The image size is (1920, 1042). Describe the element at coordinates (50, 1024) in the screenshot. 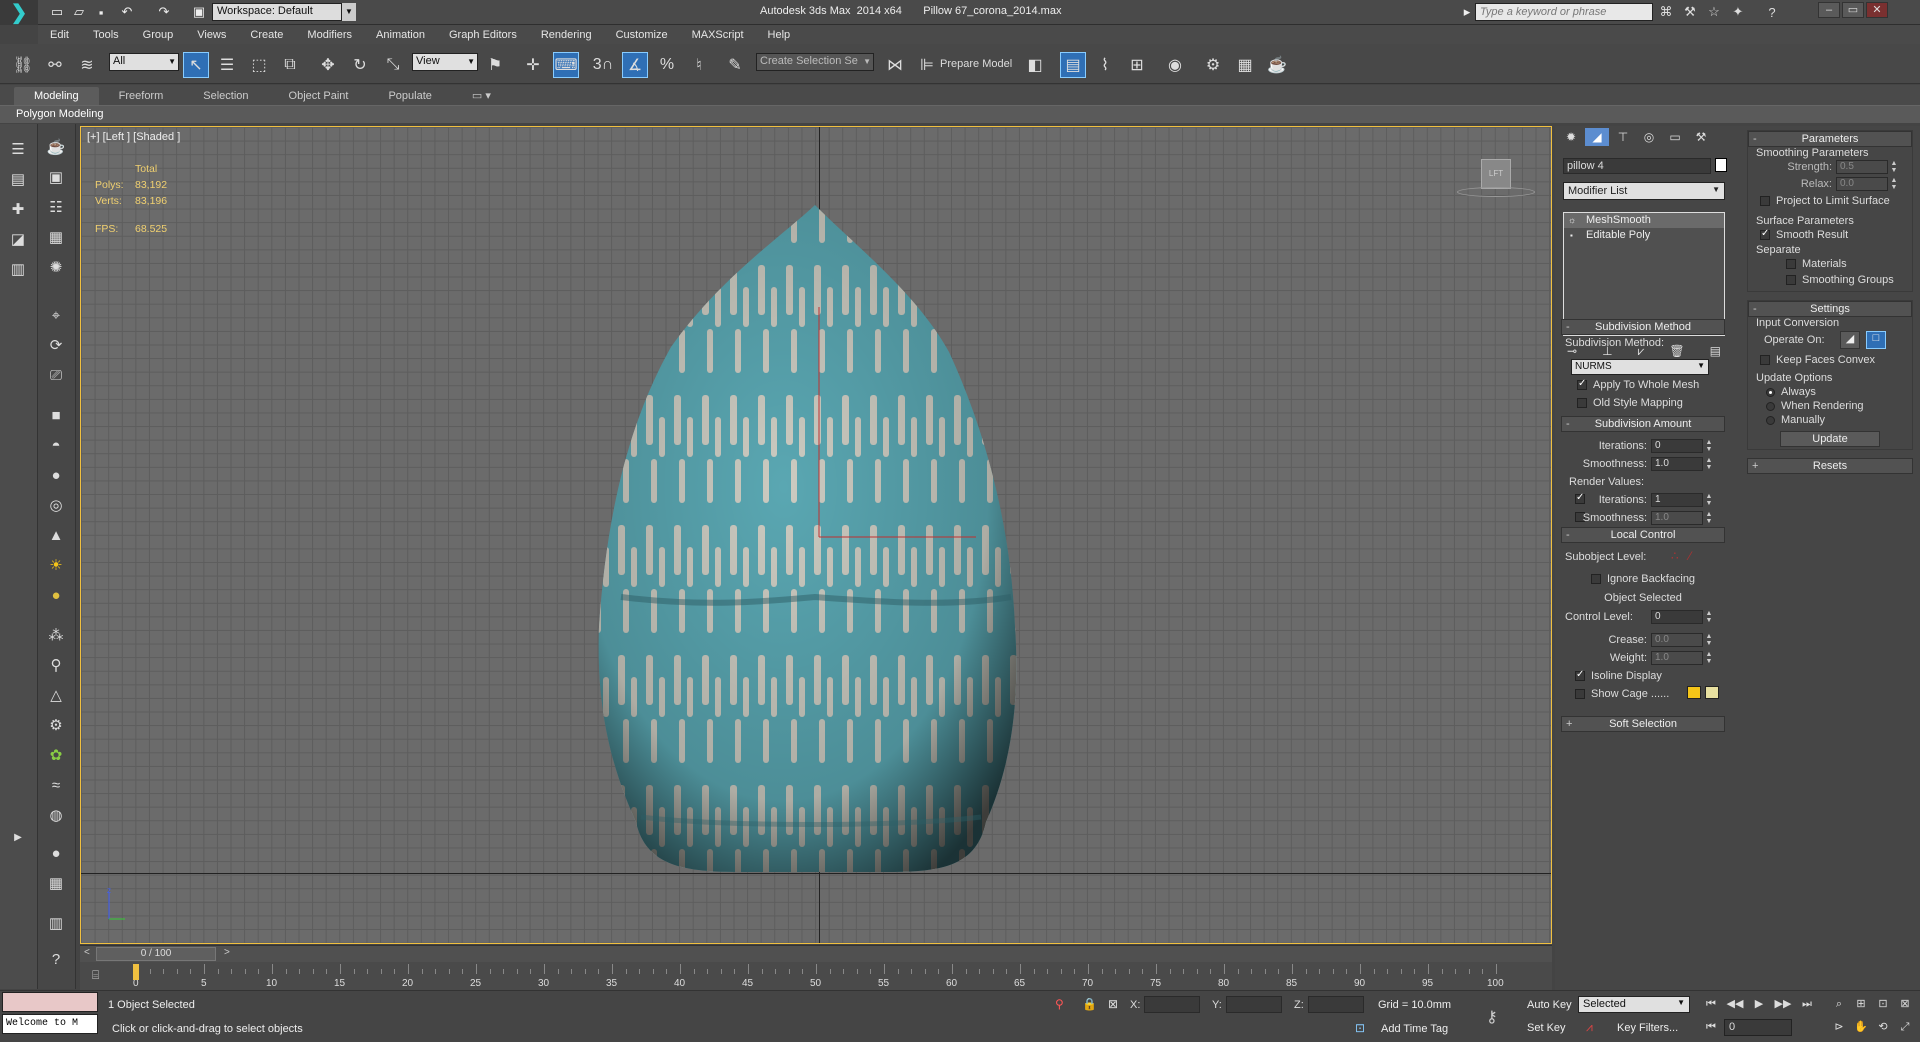

I see `maxscript-mini-listener: Welcome to M` at that location.